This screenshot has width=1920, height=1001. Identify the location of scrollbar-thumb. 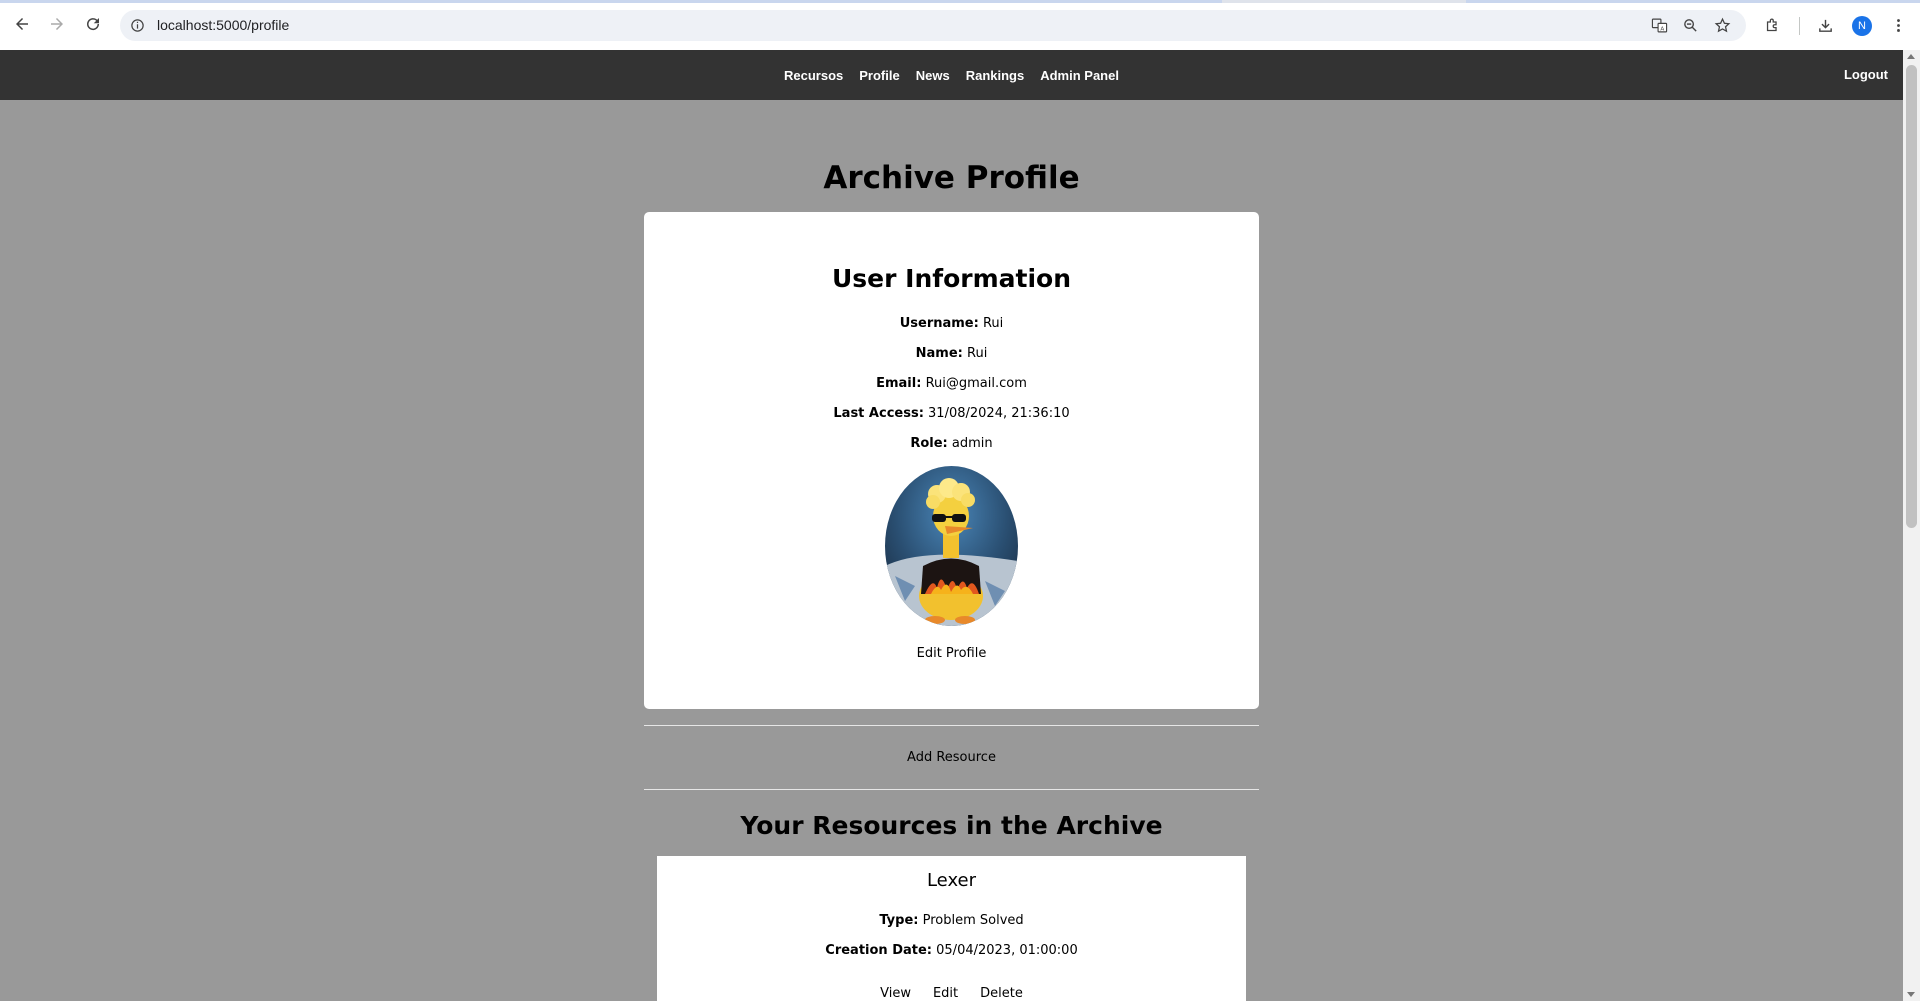
(1911, 296).